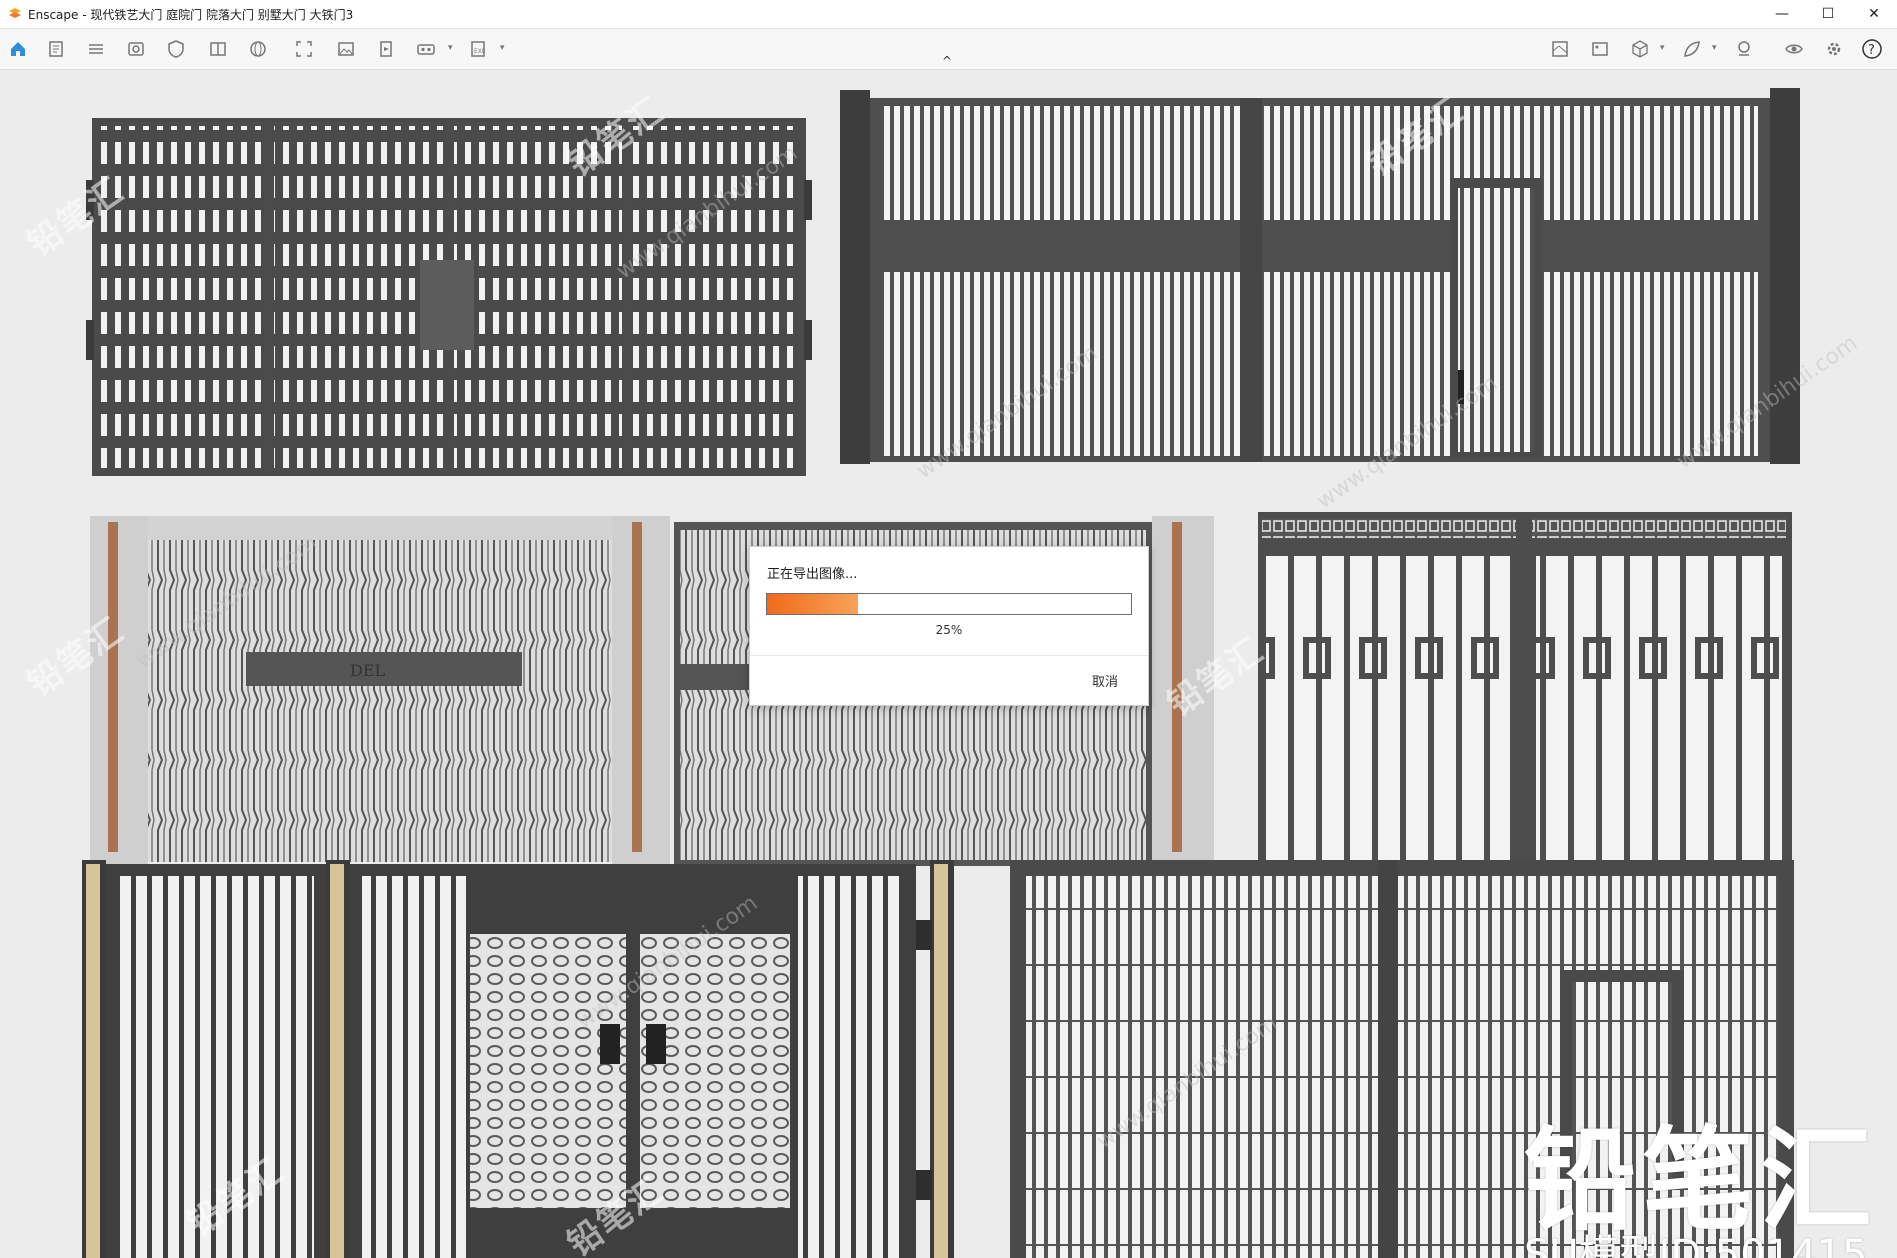 This screenshot has height=1258, width=1897. Describe the element at coordinates (1600, 49) in the screenshot. I see `gallery-icon` at that location.